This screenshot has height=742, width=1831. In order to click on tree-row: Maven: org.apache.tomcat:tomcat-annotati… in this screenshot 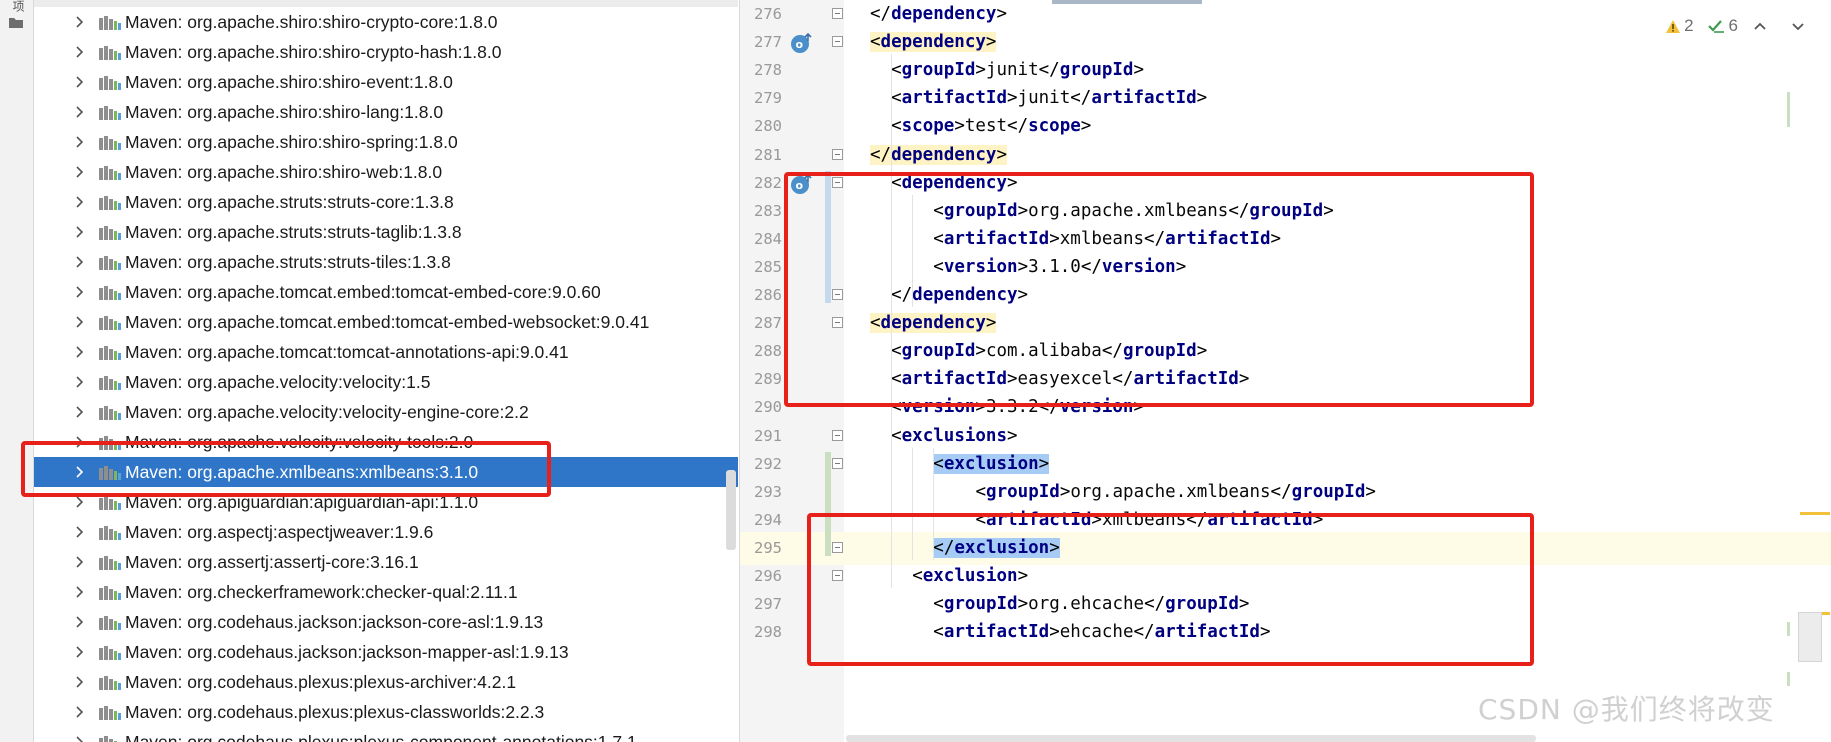, I will do `click(386, 352)`.